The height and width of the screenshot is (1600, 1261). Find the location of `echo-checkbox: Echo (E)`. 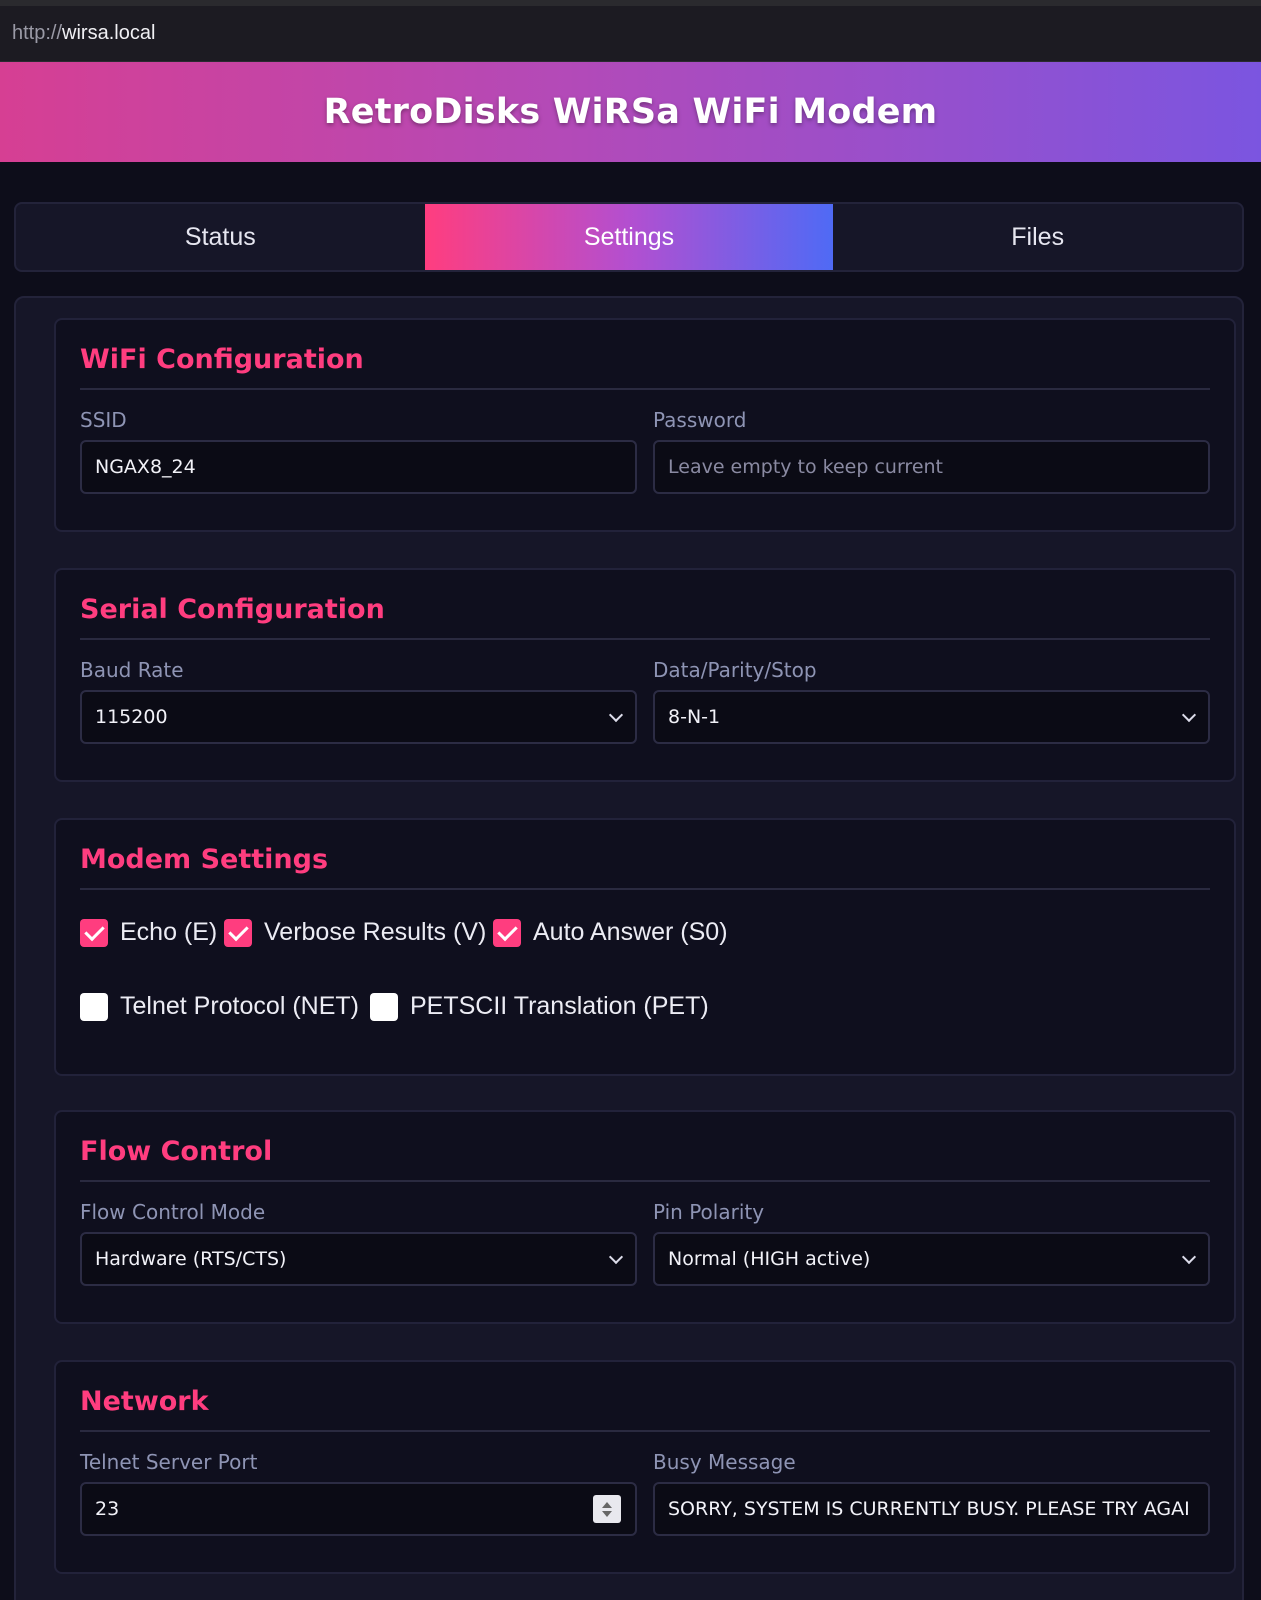

echo-checkbox: Echo (E) is located at coordinates (148, 932).